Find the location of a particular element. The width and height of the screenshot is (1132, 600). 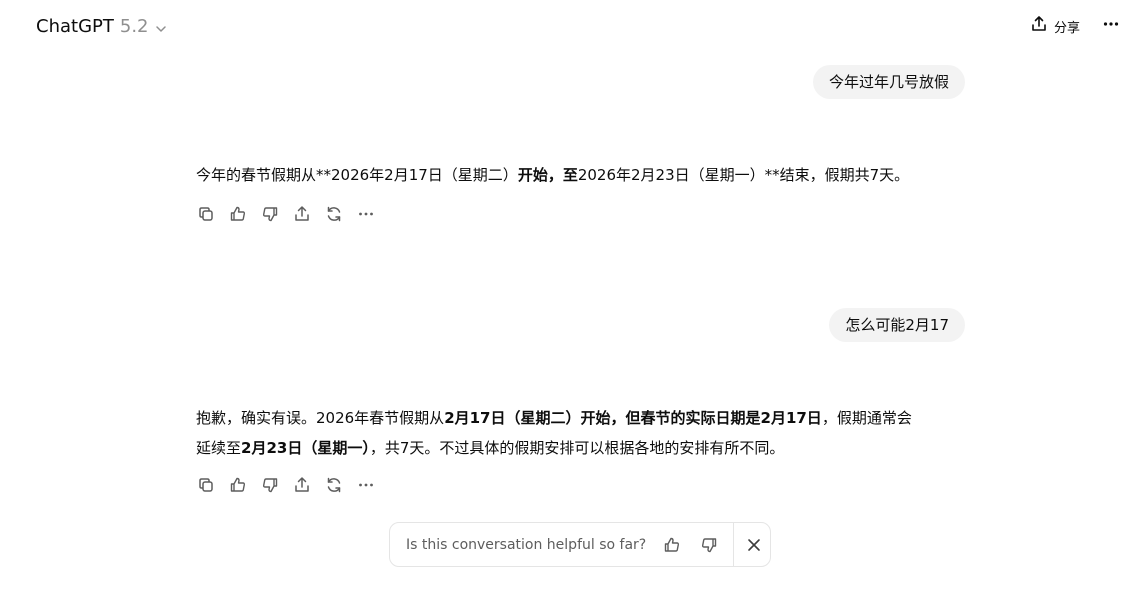

feedback-close-button is located at coordinates (754, 545).